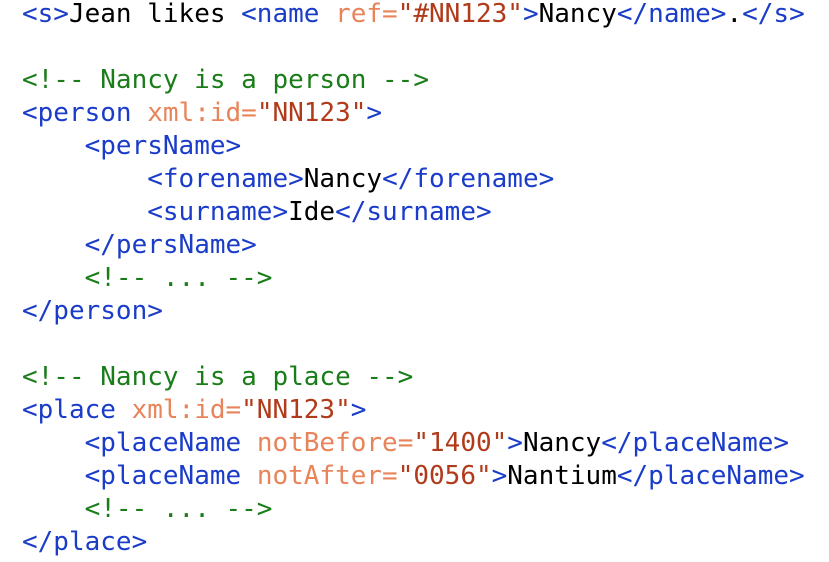 The height and width of the screenshot is (562, 829). What do you see at coordinates (218, 212) in the screenshot?
I see `xml-tag: <surname>` at bounding box center [218, 212].